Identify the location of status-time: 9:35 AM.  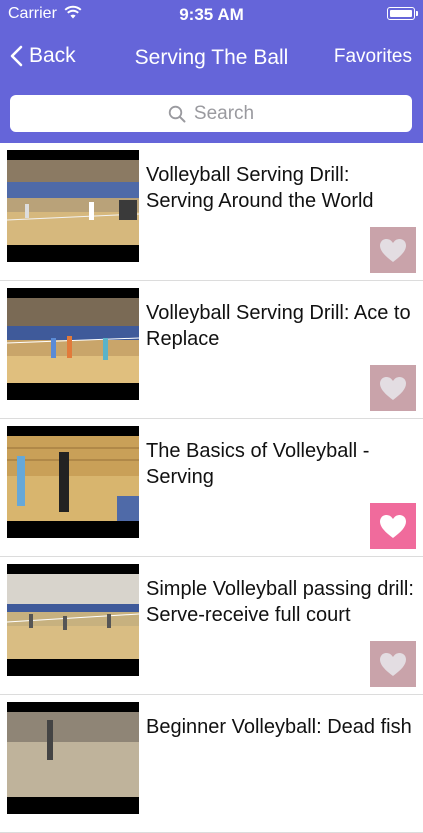
(211, 14).